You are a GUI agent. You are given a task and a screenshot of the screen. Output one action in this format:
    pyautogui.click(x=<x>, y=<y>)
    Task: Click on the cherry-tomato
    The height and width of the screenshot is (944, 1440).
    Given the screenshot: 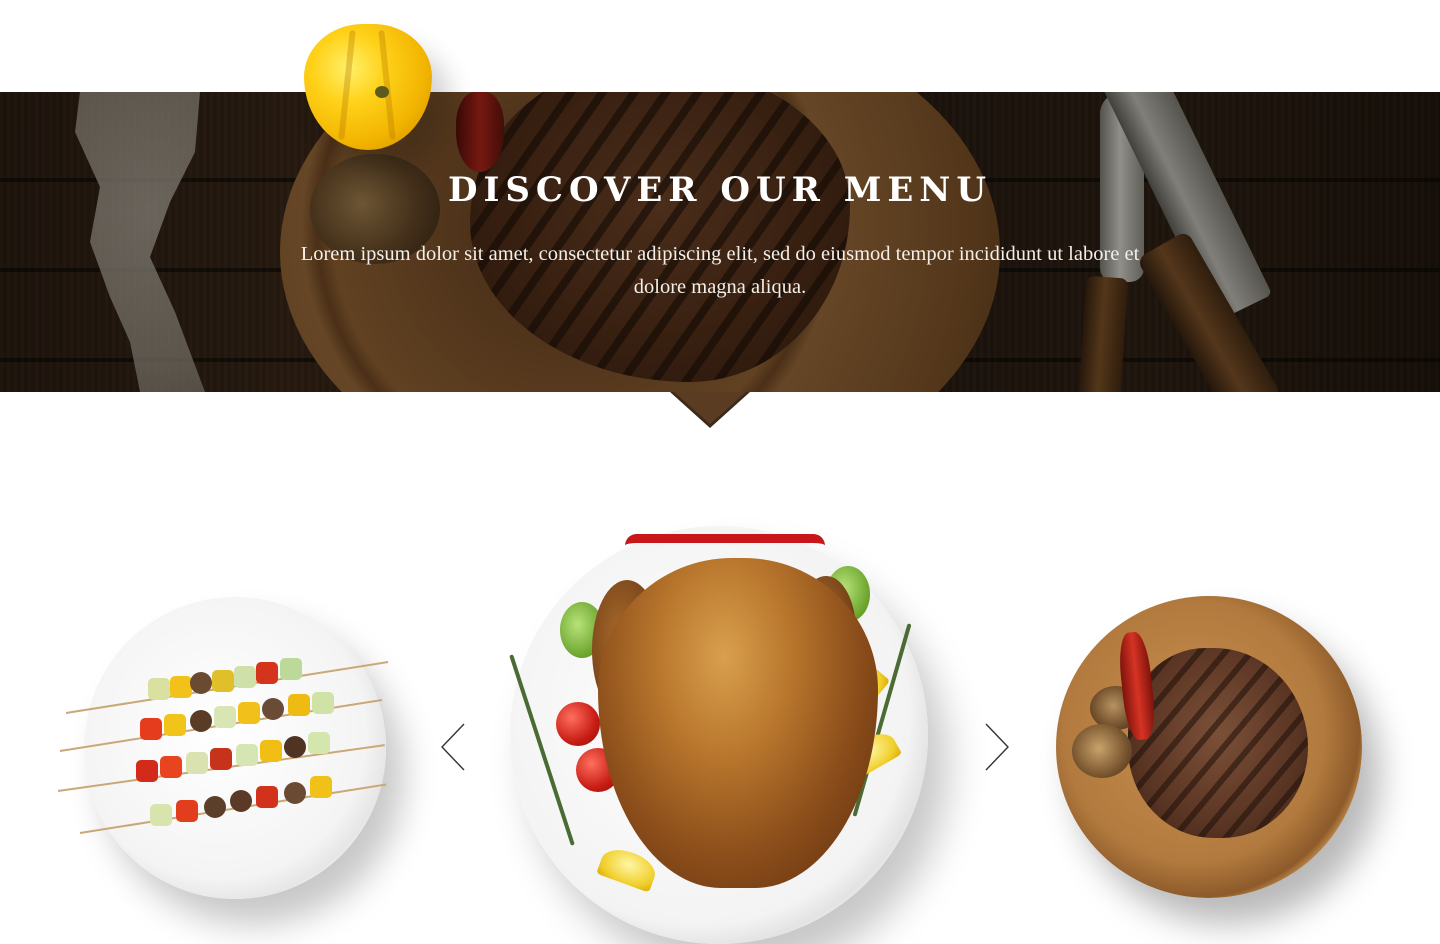 What is the action you would take?
    pyautogui.click(x=578, y=724)
    